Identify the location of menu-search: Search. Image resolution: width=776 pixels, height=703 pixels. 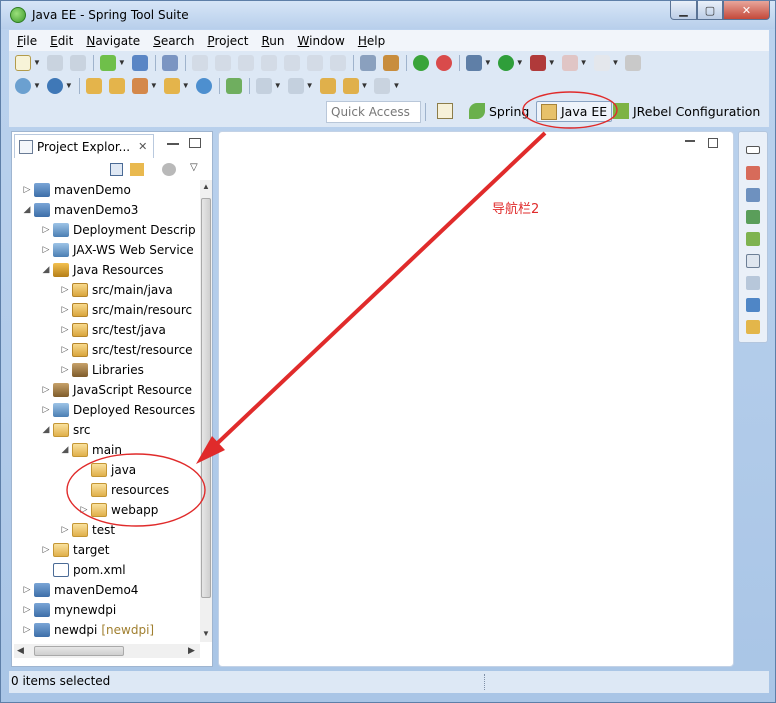
(173, 41).